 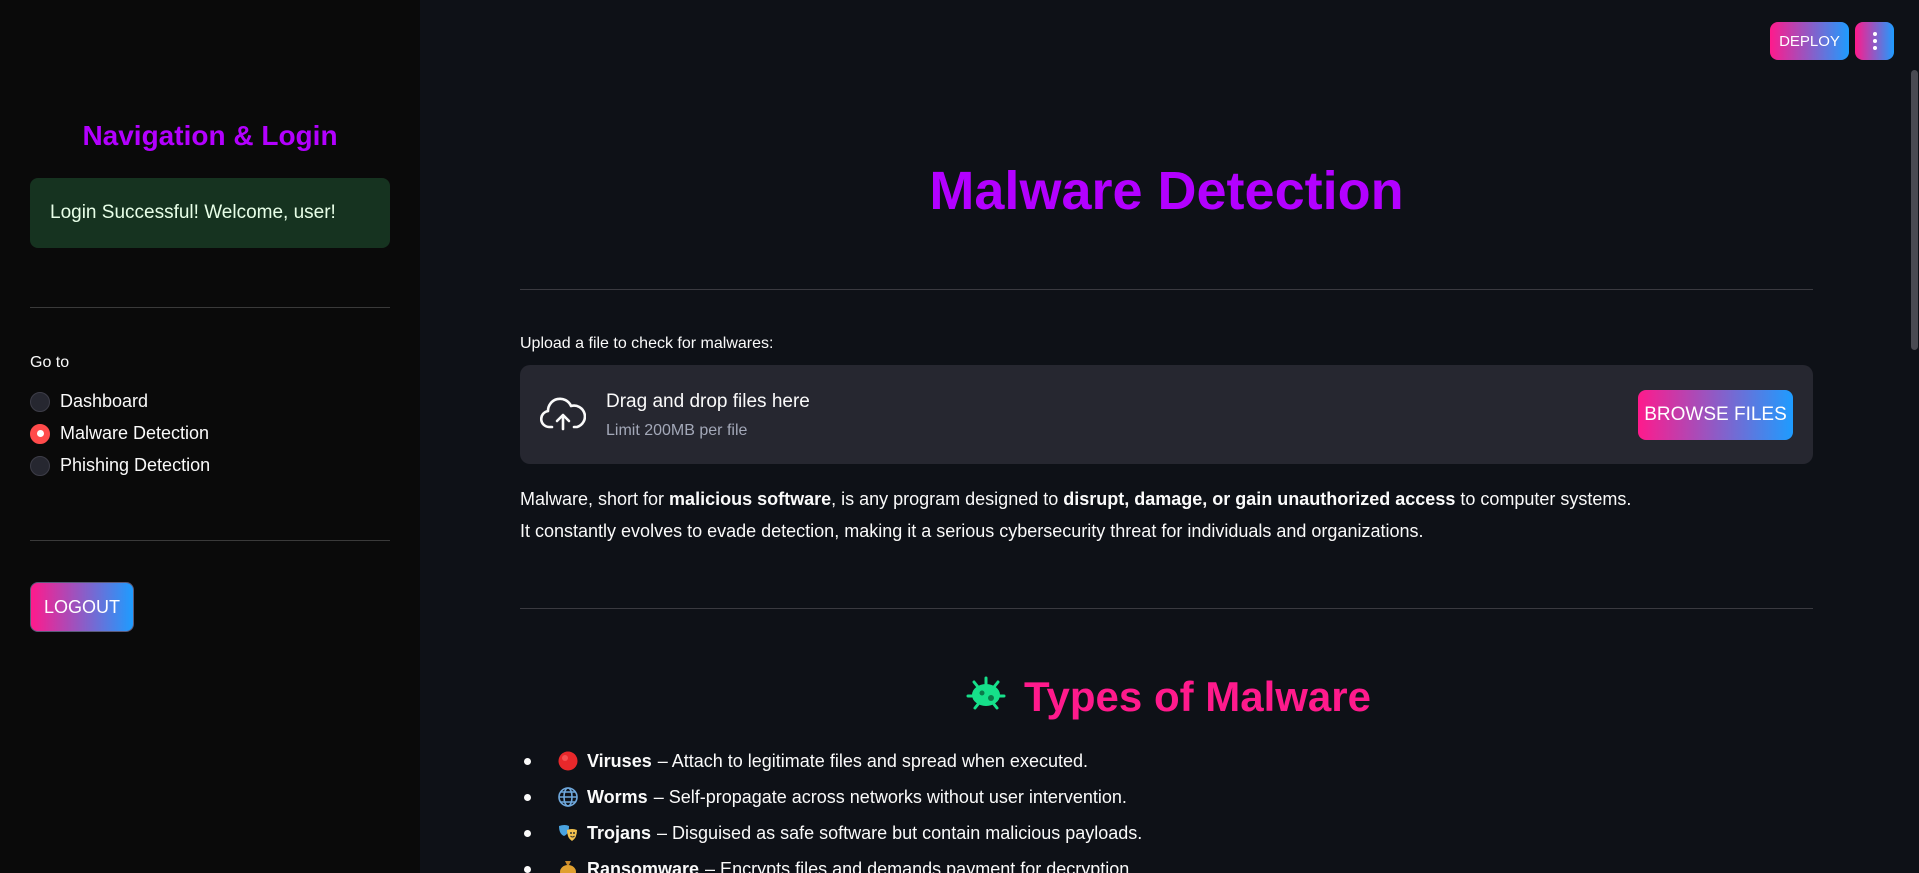 I want to click on logout-button: LOGOUT, so click(x=82, y=607).